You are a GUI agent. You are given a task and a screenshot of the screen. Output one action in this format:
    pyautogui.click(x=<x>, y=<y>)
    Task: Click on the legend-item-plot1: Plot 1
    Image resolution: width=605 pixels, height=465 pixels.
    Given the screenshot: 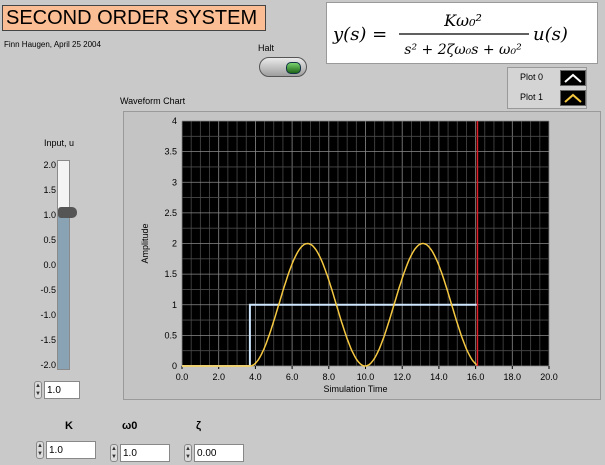 What is the action you would take?
    pyautogui.click(x=548, y=98)
    